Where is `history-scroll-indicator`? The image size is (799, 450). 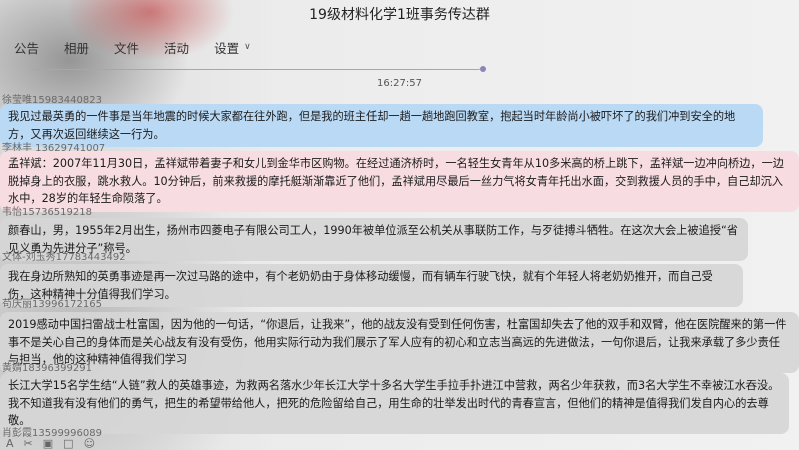 history-scroll-indicator is located at coordinates (258, 69).